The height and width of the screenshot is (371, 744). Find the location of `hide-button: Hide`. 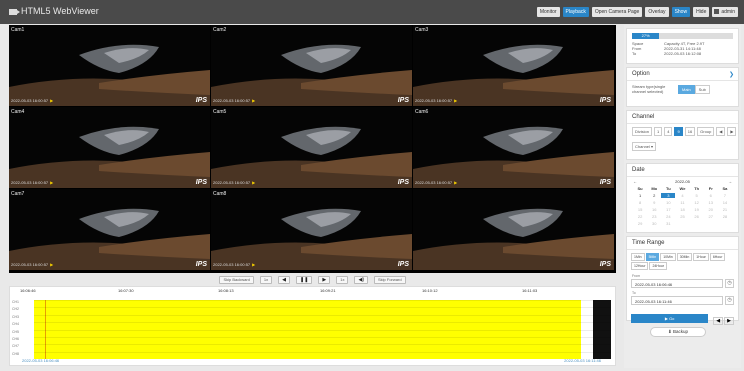

hide-button: Hide is located at coordinates (701, 12).